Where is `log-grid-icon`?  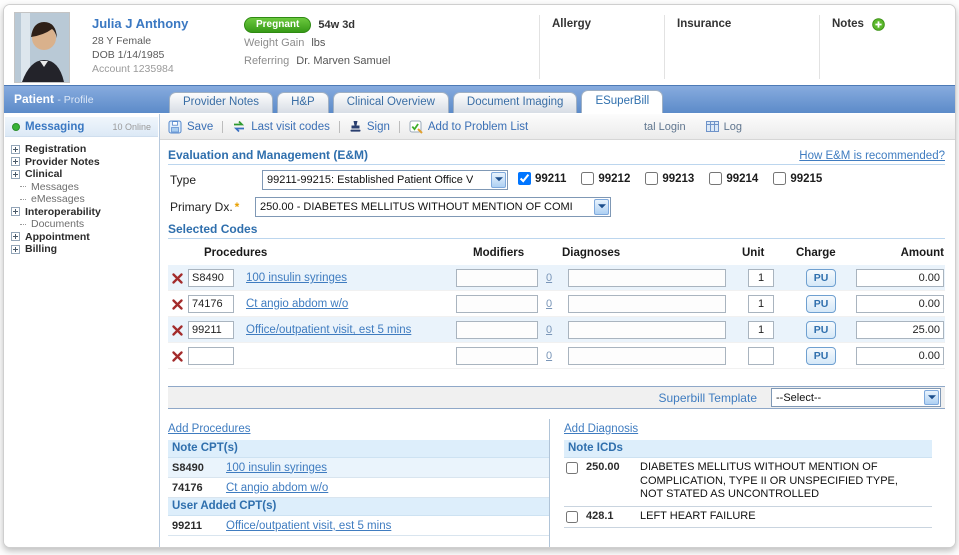 log-grid-icon is located at coordinates (712, 126).